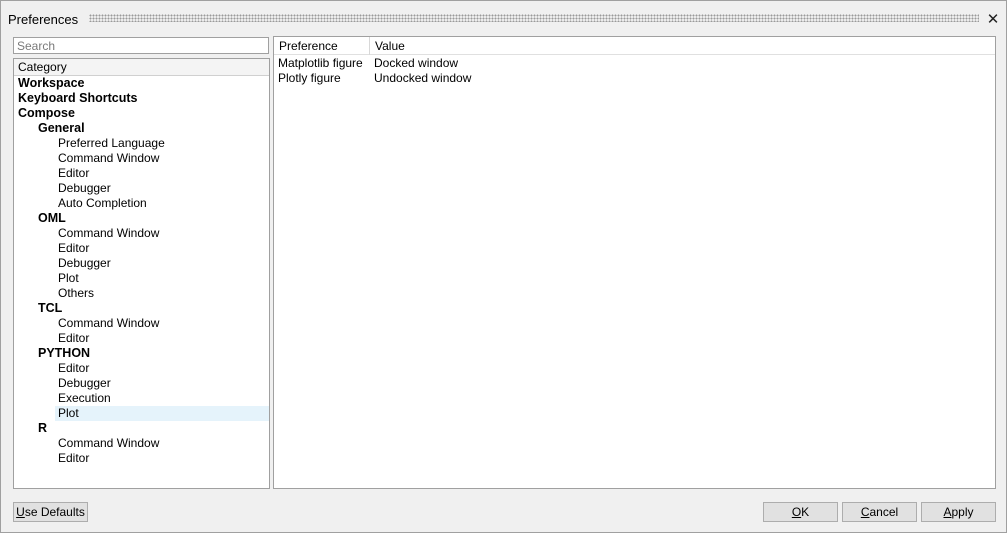 Image resolution: width=1007 pixels, height=533 pixels. Describe the element at coordinates (141, 428) in the screenshot. I see `tree-item-r: R` at that location.